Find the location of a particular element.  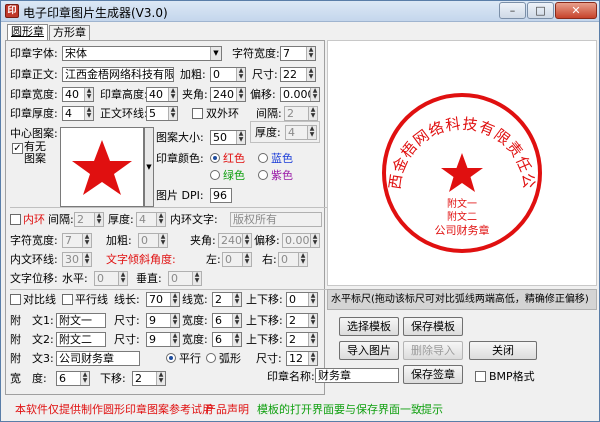

subtext1-label: 附 文1: is located at coordinates (32, 320).